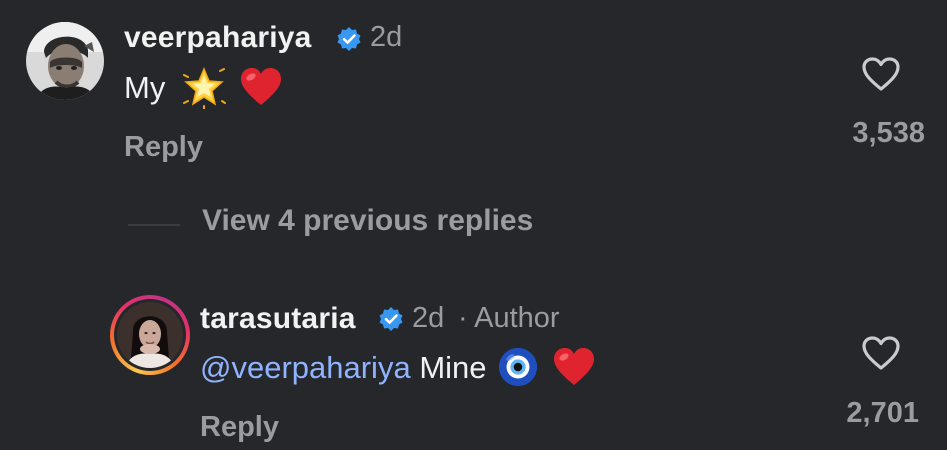 This screenshot has width=947, height=450. I want to click on view-previous-replies-button: View 4 previous replies, so click(367, 221).